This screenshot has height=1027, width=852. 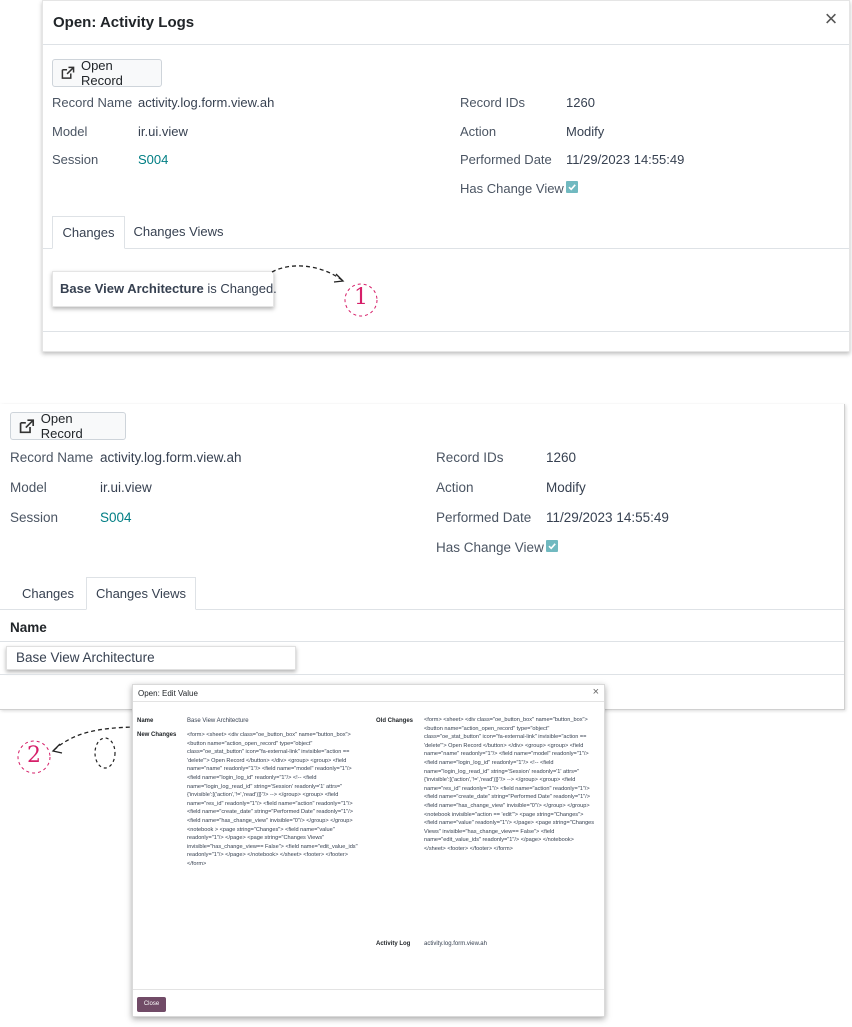 What do you see at coordinates (393, 944) in the screenshot?
I see `activity-log-label: Activity Log` at bounding box center [393, 944].